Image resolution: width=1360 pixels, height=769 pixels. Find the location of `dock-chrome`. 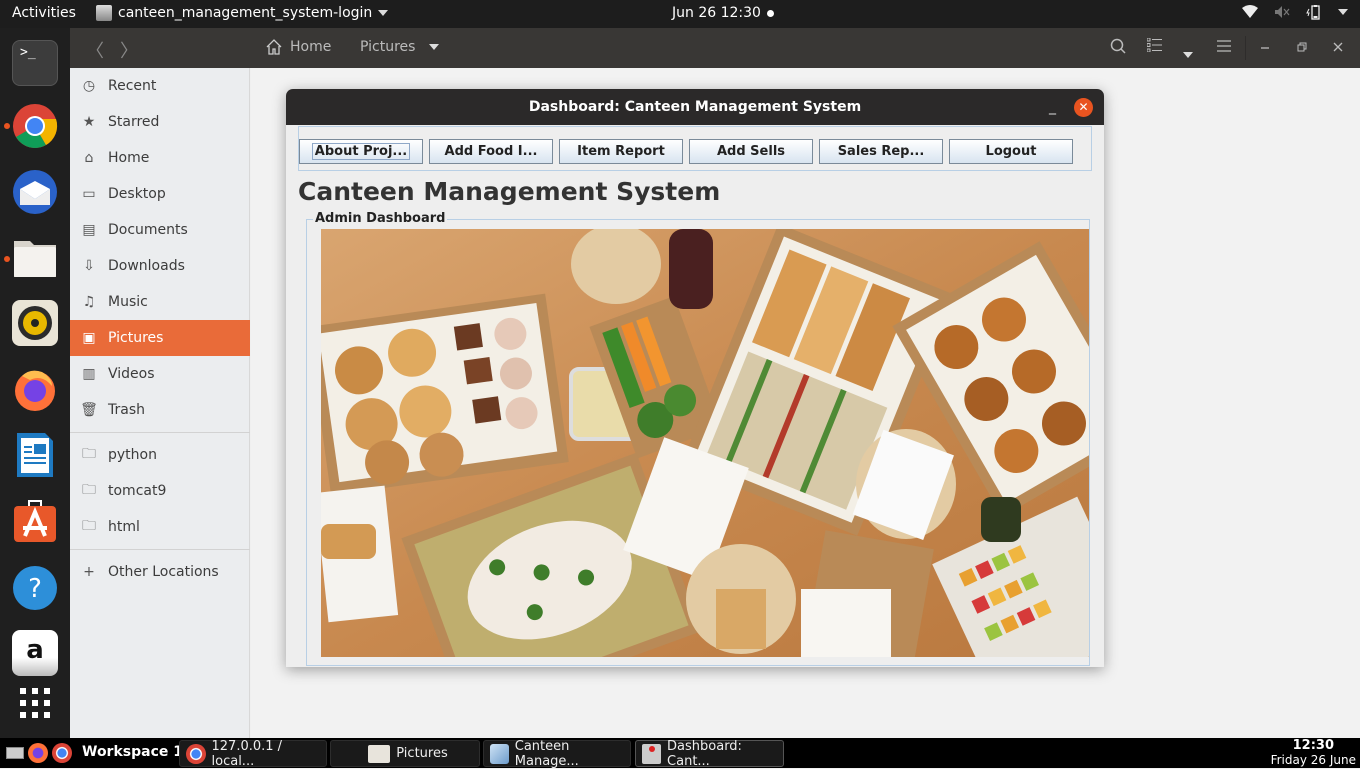

dock-chrome is located at coordinates (35, 126).